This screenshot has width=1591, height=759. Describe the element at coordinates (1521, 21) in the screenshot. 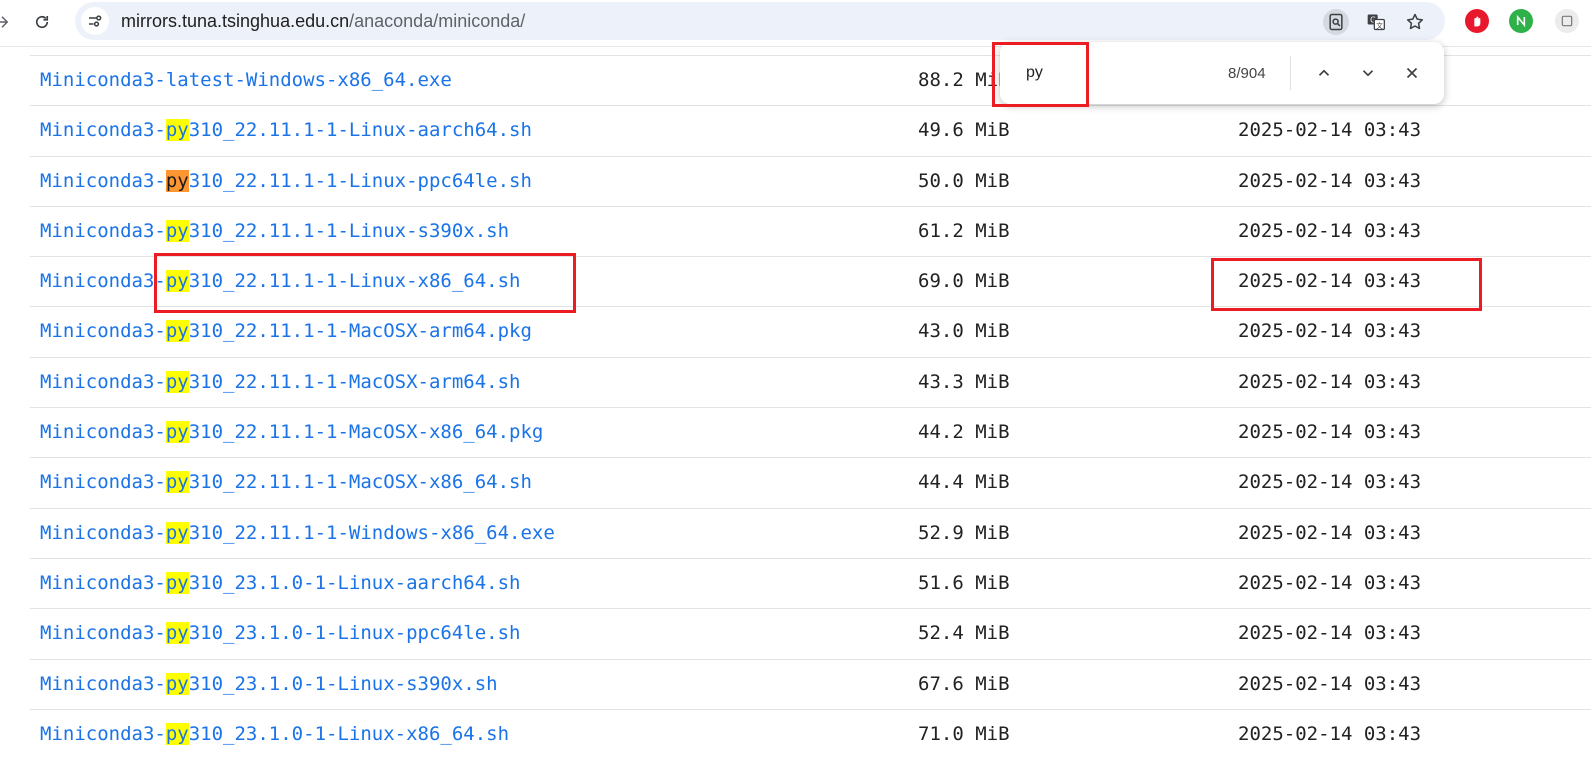

I see `n-extension-icon` at that location.